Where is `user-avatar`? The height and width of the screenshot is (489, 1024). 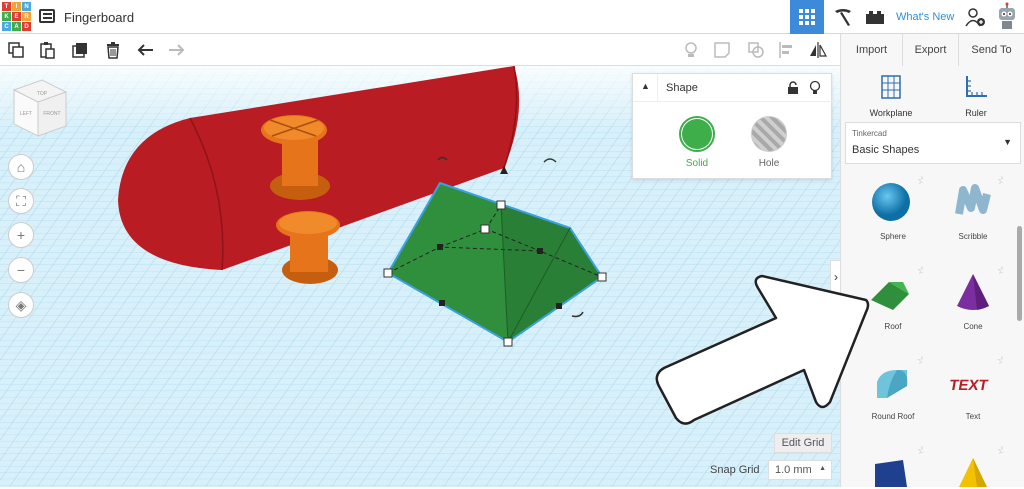 user-avatar is located at coordinates (1007, 17).